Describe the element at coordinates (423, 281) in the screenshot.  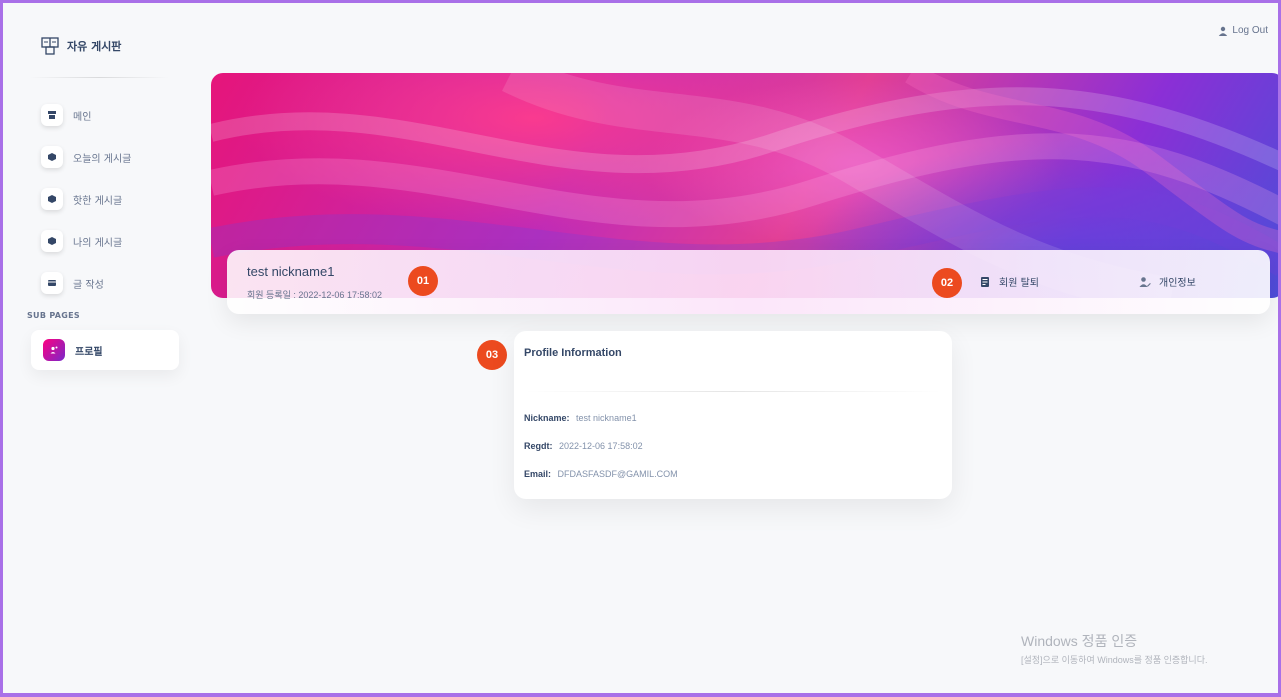
I see `annotation-badge-01: 01` at that location.